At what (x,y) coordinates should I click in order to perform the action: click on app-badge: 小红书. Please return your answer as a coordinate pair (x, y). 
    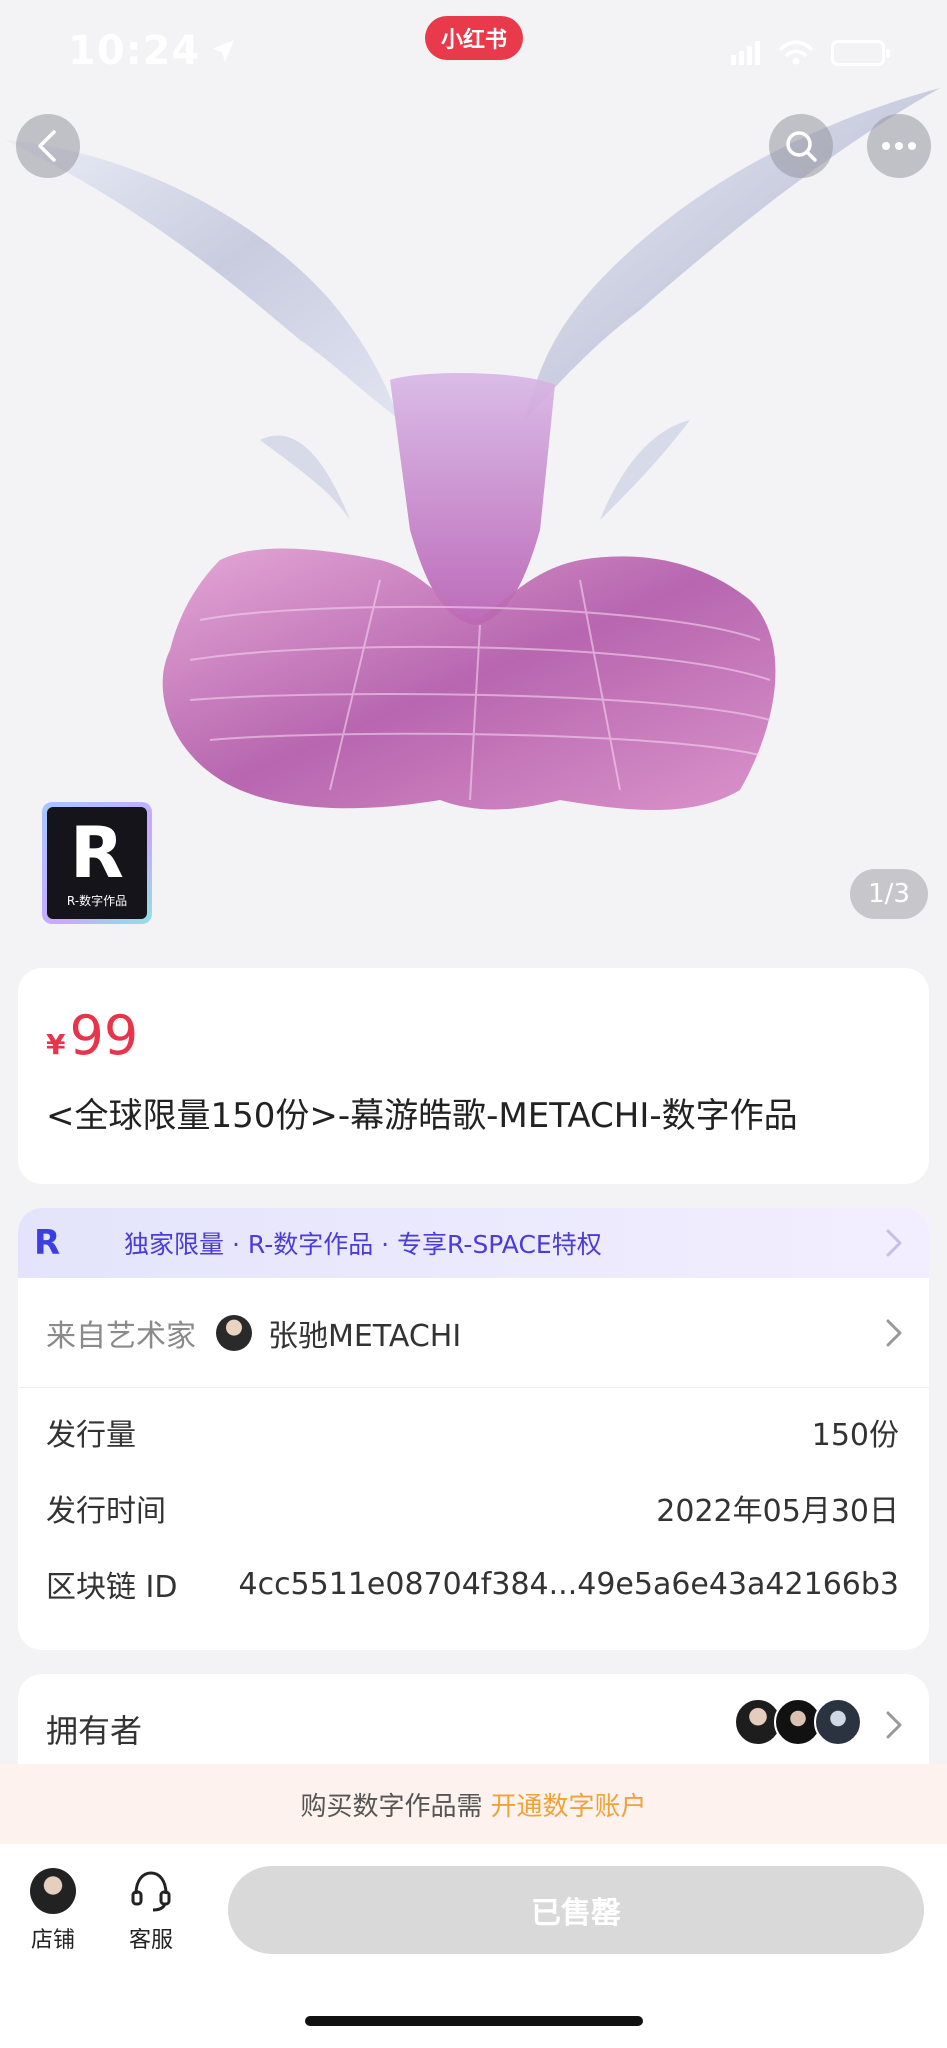
    Looking at the image, I should click on (474, 38).